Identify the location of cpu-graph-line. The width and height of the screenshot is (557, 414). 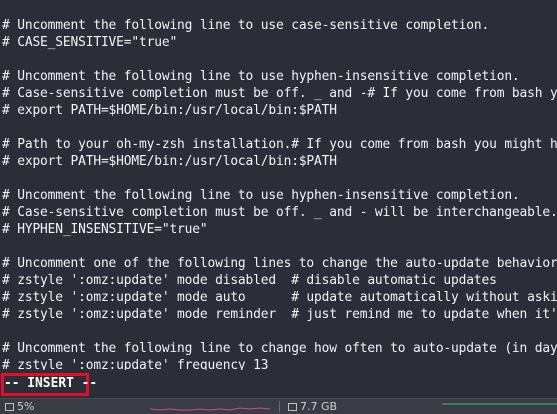
(210, 409).